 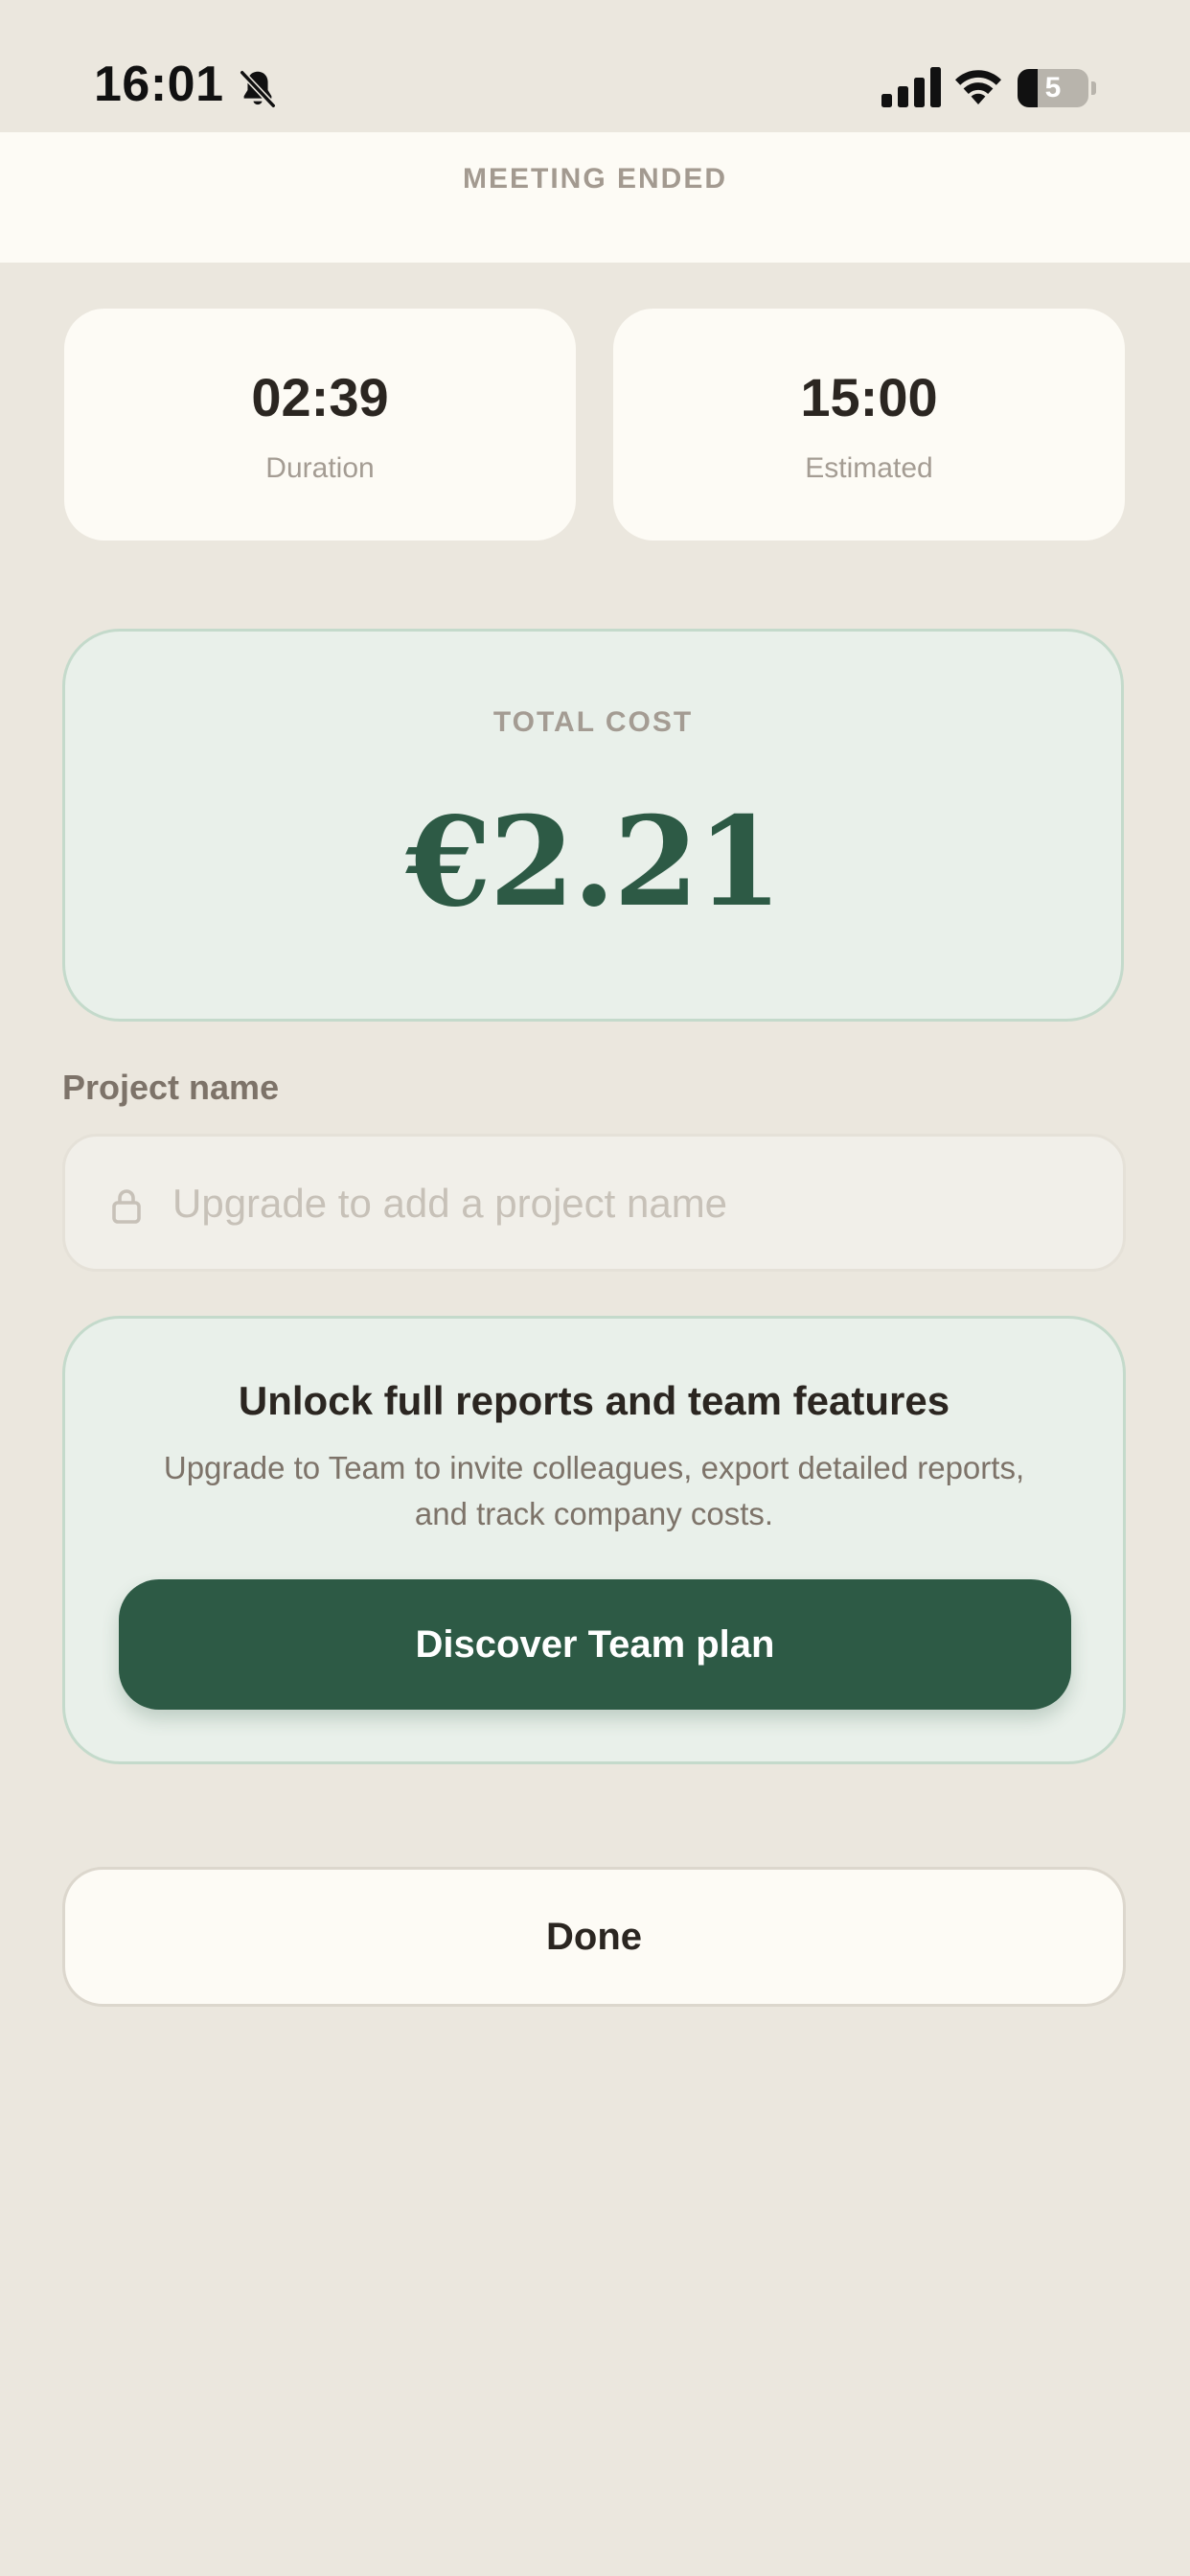 I want to click on battery-icon: 5, so click(x=1057, y=88).